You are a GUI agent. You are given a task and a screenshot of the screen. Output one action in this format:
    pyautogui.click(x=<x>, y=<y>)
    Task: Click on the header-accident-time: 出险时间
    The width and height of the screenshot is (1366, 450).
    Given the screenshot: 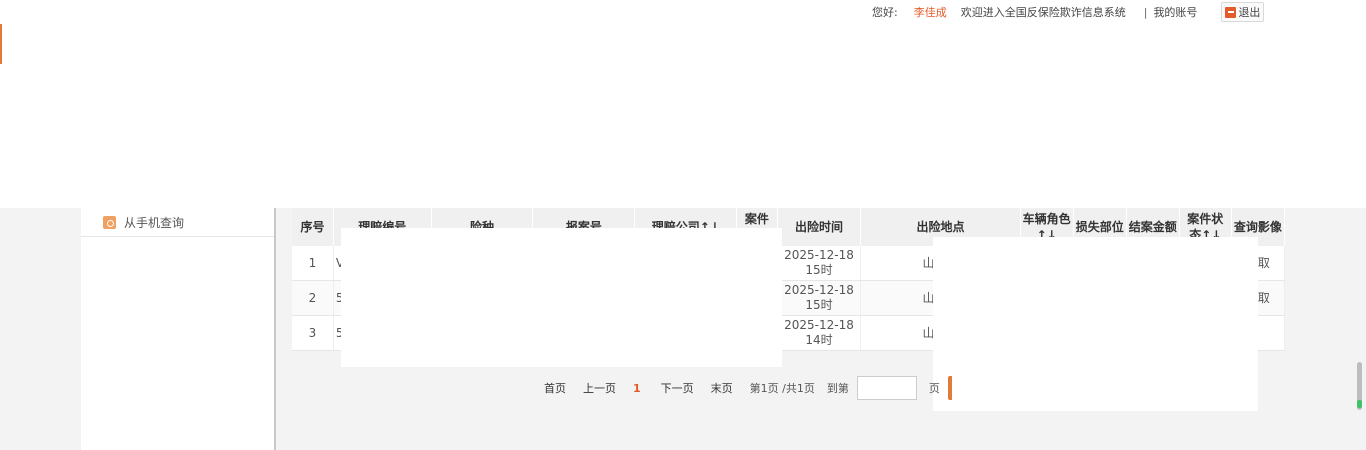 What is the action you would take?
    pyautogui.click(x=819, y=227)
    